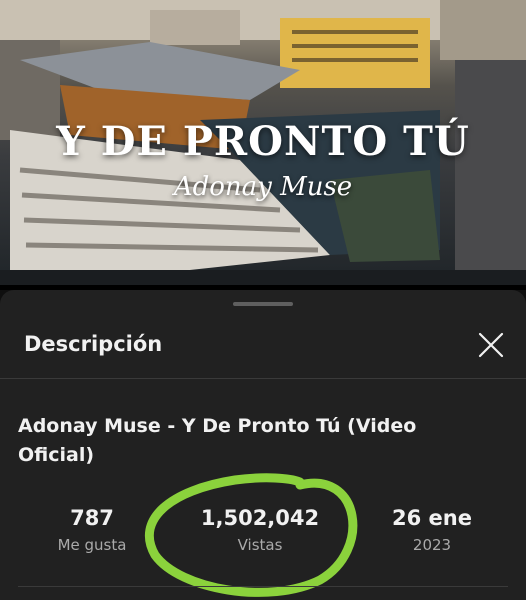 The image size is (526, 600). I want to click on video-title-overlay: Y DE PRONTO TÚ, so click(263, 141).